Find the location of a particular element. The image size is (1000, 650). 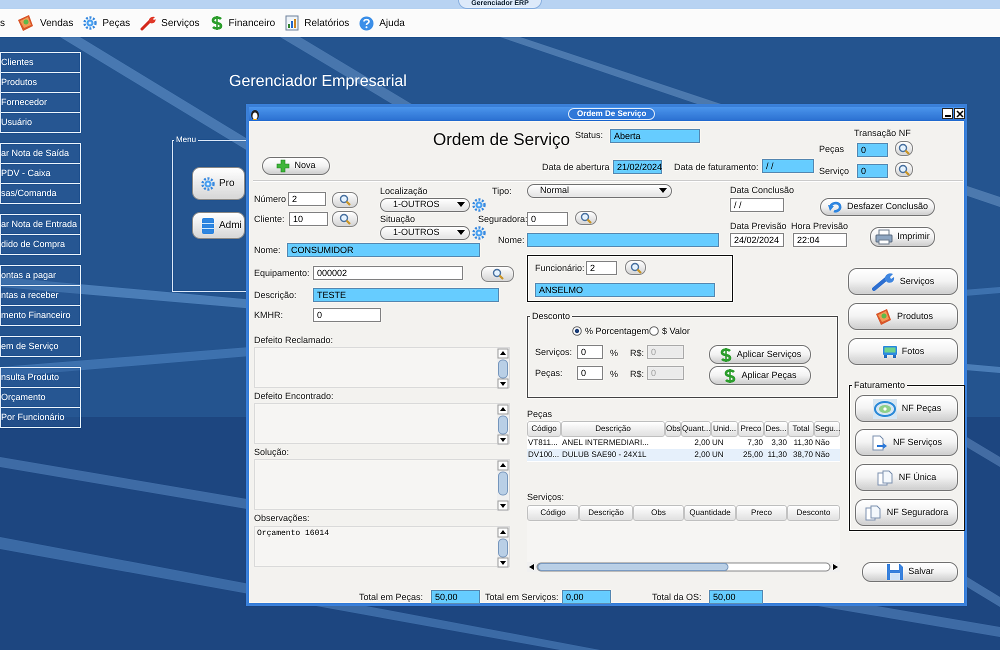

sidebar-item: nsulta Produto is located at coordinates (40, 377).